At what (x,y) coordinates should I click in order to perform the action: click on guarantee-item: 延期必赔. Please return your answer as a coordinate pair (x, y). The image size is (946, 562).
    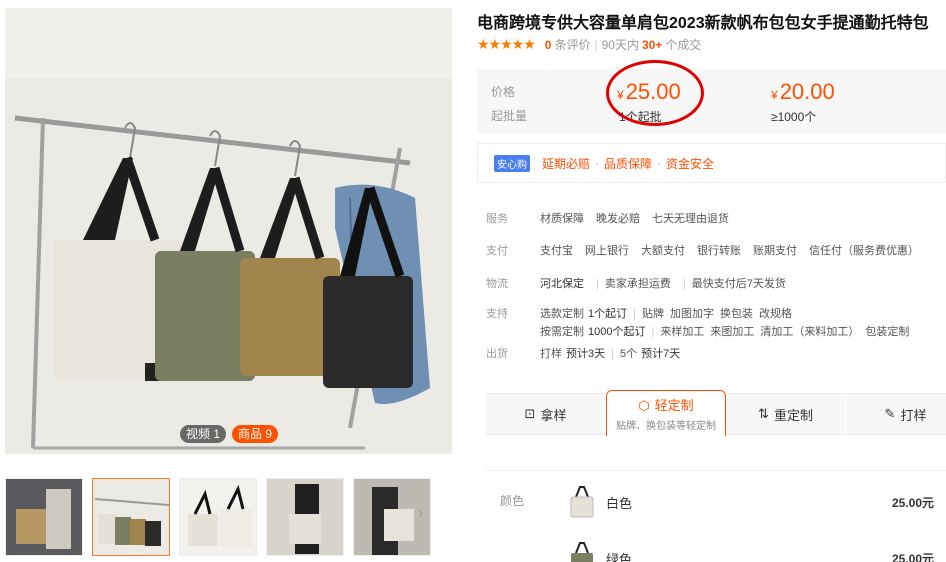
    Looking at the image, I should click on (566, 163).